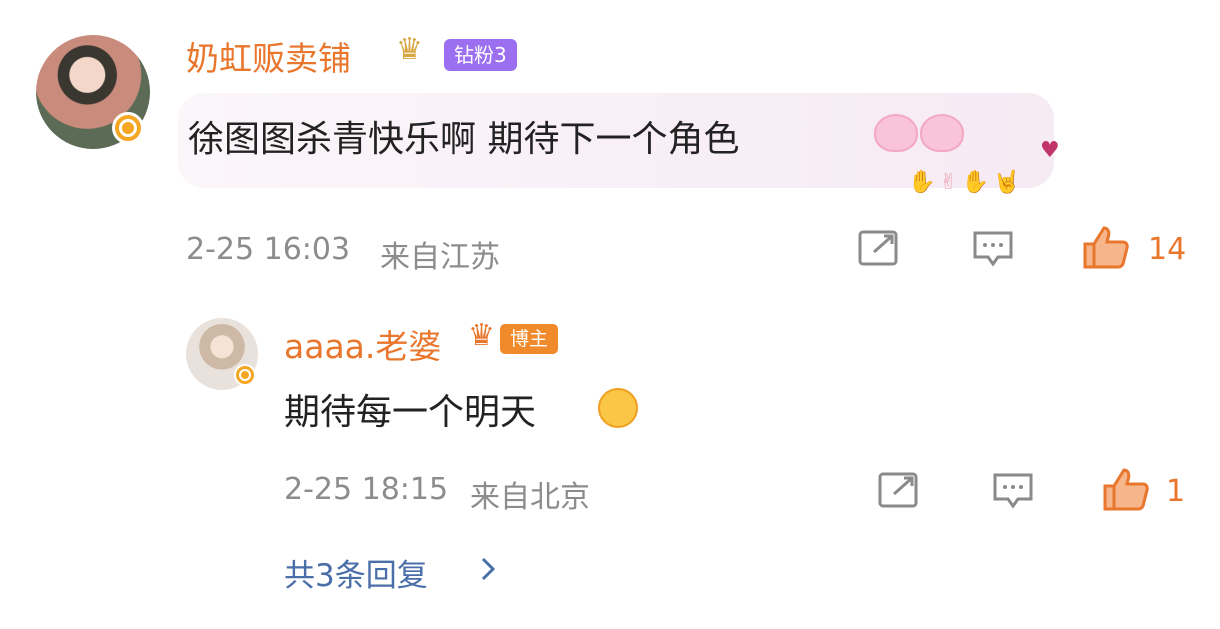  What do you see at coordinates (1167, 249) in the screenshot?
I see `comment-like-count: 14` at bounding box center [1167, 249].